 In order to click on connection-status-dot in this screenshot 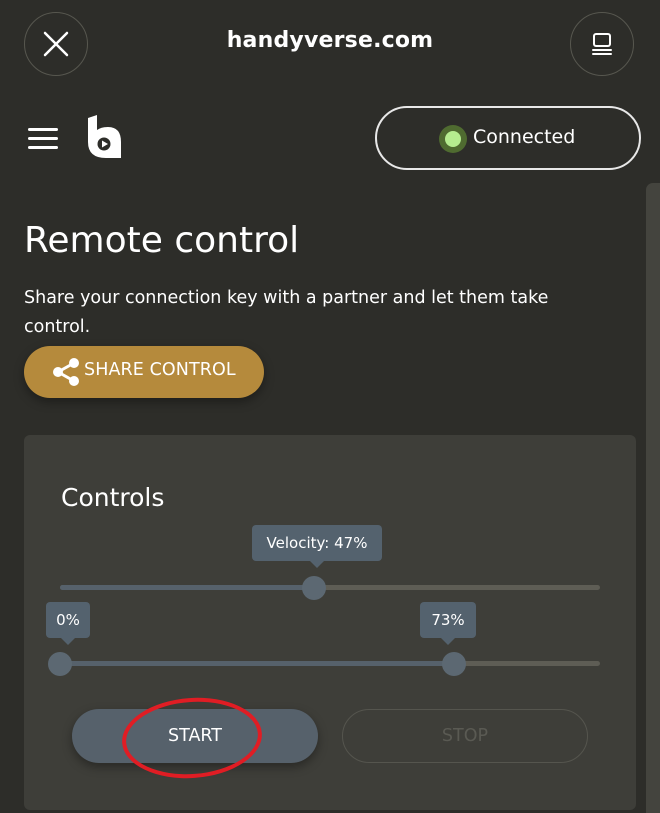, I will do `click(453, 139)`.